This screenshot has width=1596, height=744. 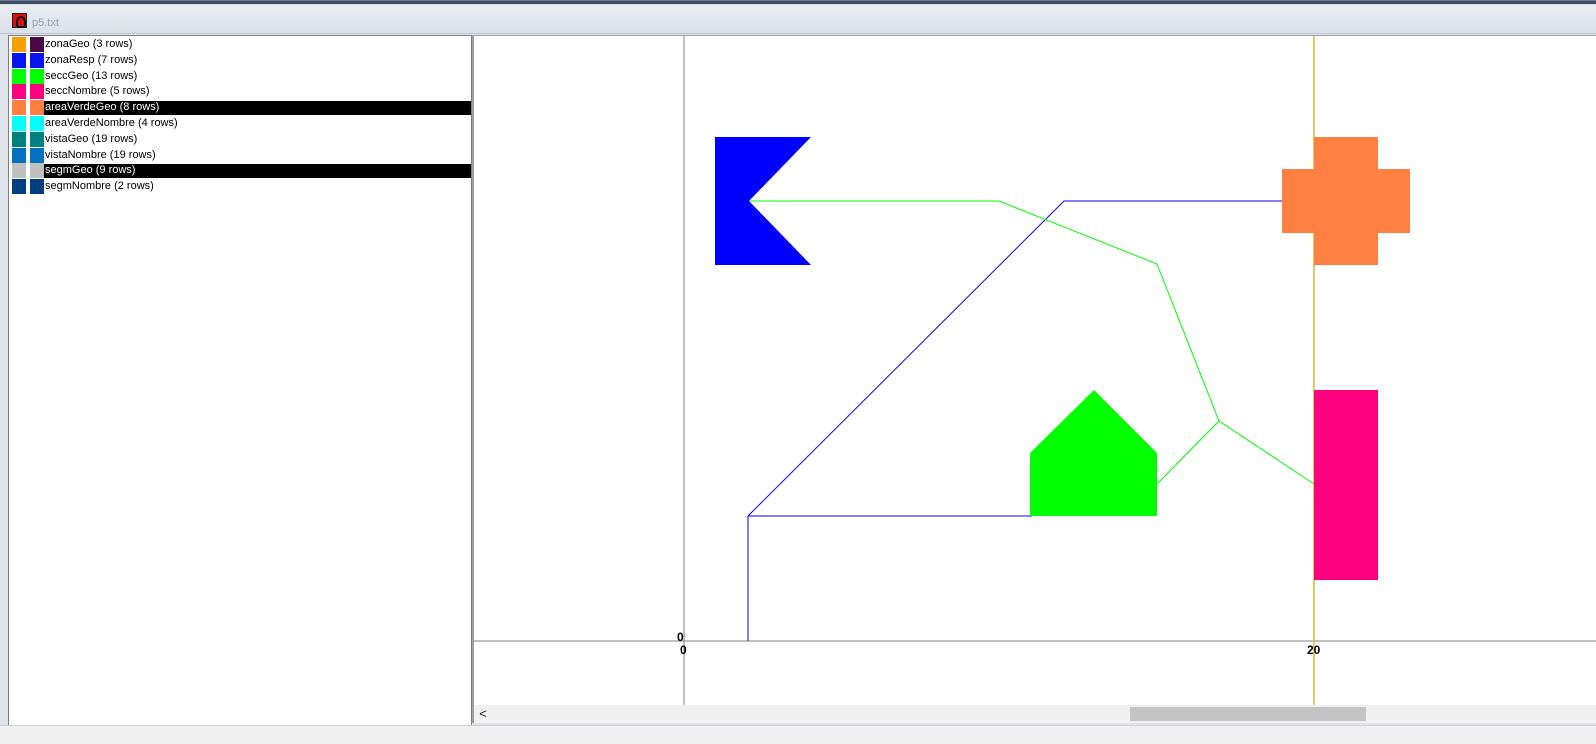 I want to click on green-branch-line, so click(x=1188, y=452).